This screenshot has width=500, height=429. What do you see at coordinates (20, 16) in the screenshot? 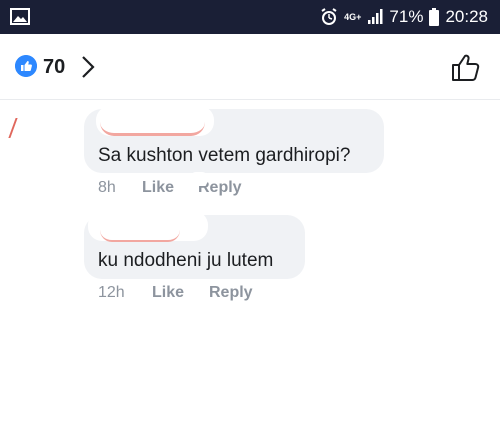
I see `image-icon` at bounding box center [20, 16].